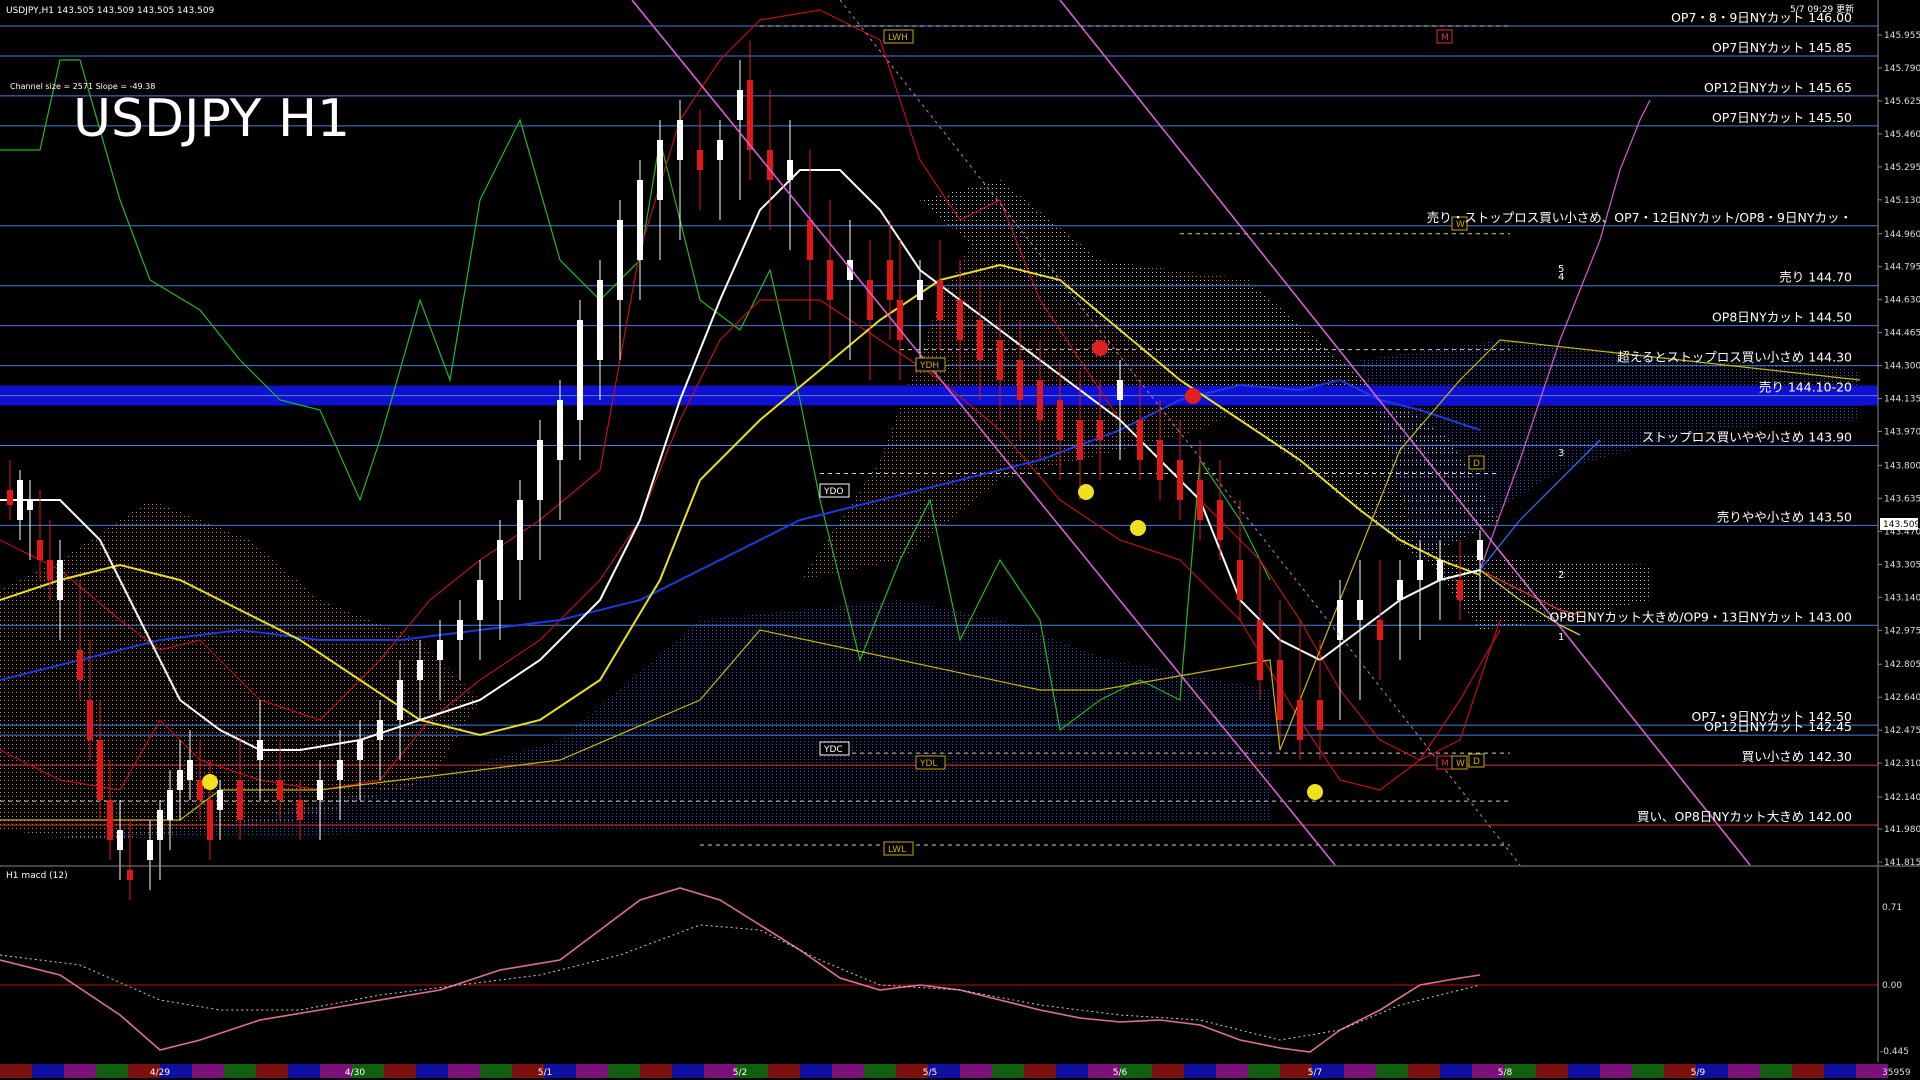  I want to click on price-tick-label: 145.625, so click(1902, 102).